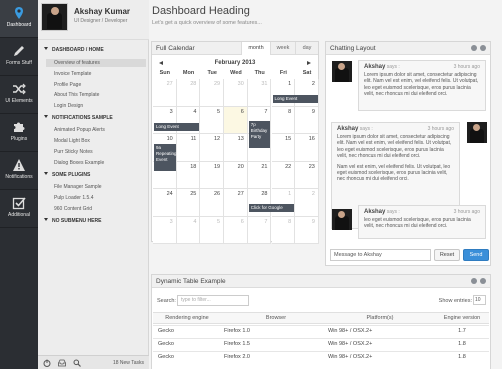 The image size is (502, 369). I want to click on calendar-day-cell: 31, so click(259, 93).